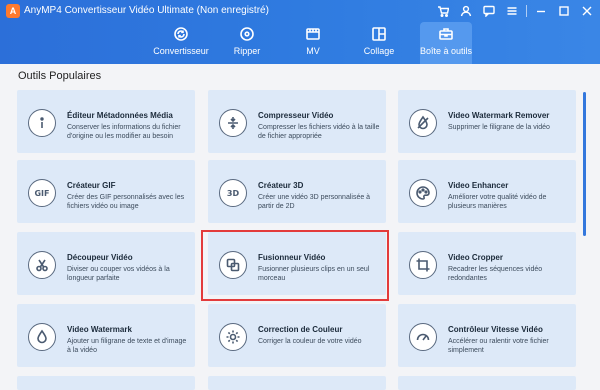  I want to click on mv-icon, so click(313, 34).